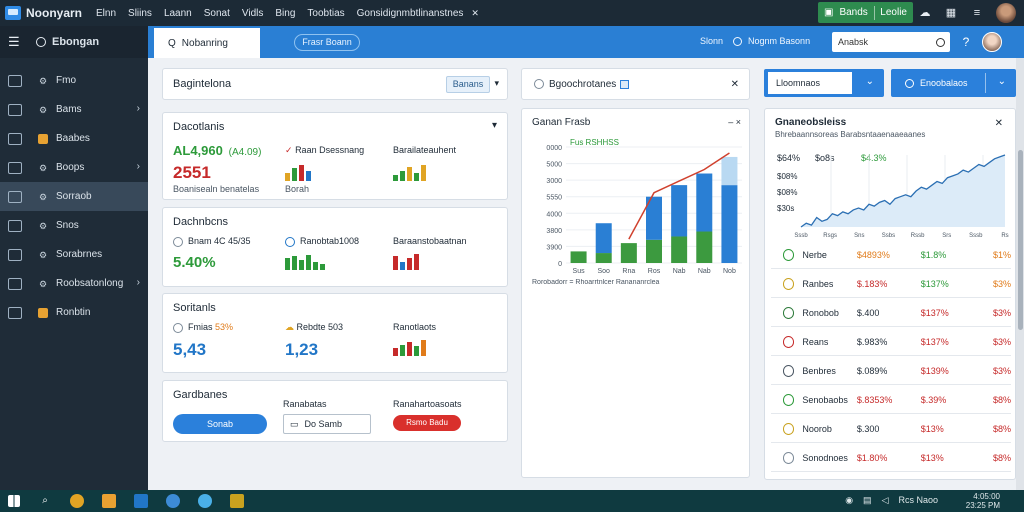  What do you see at coordinates (865, 12) in the screenshot?
I see `top-action-button: ▣ Bands Leolie` at bounding box center [865, 12].